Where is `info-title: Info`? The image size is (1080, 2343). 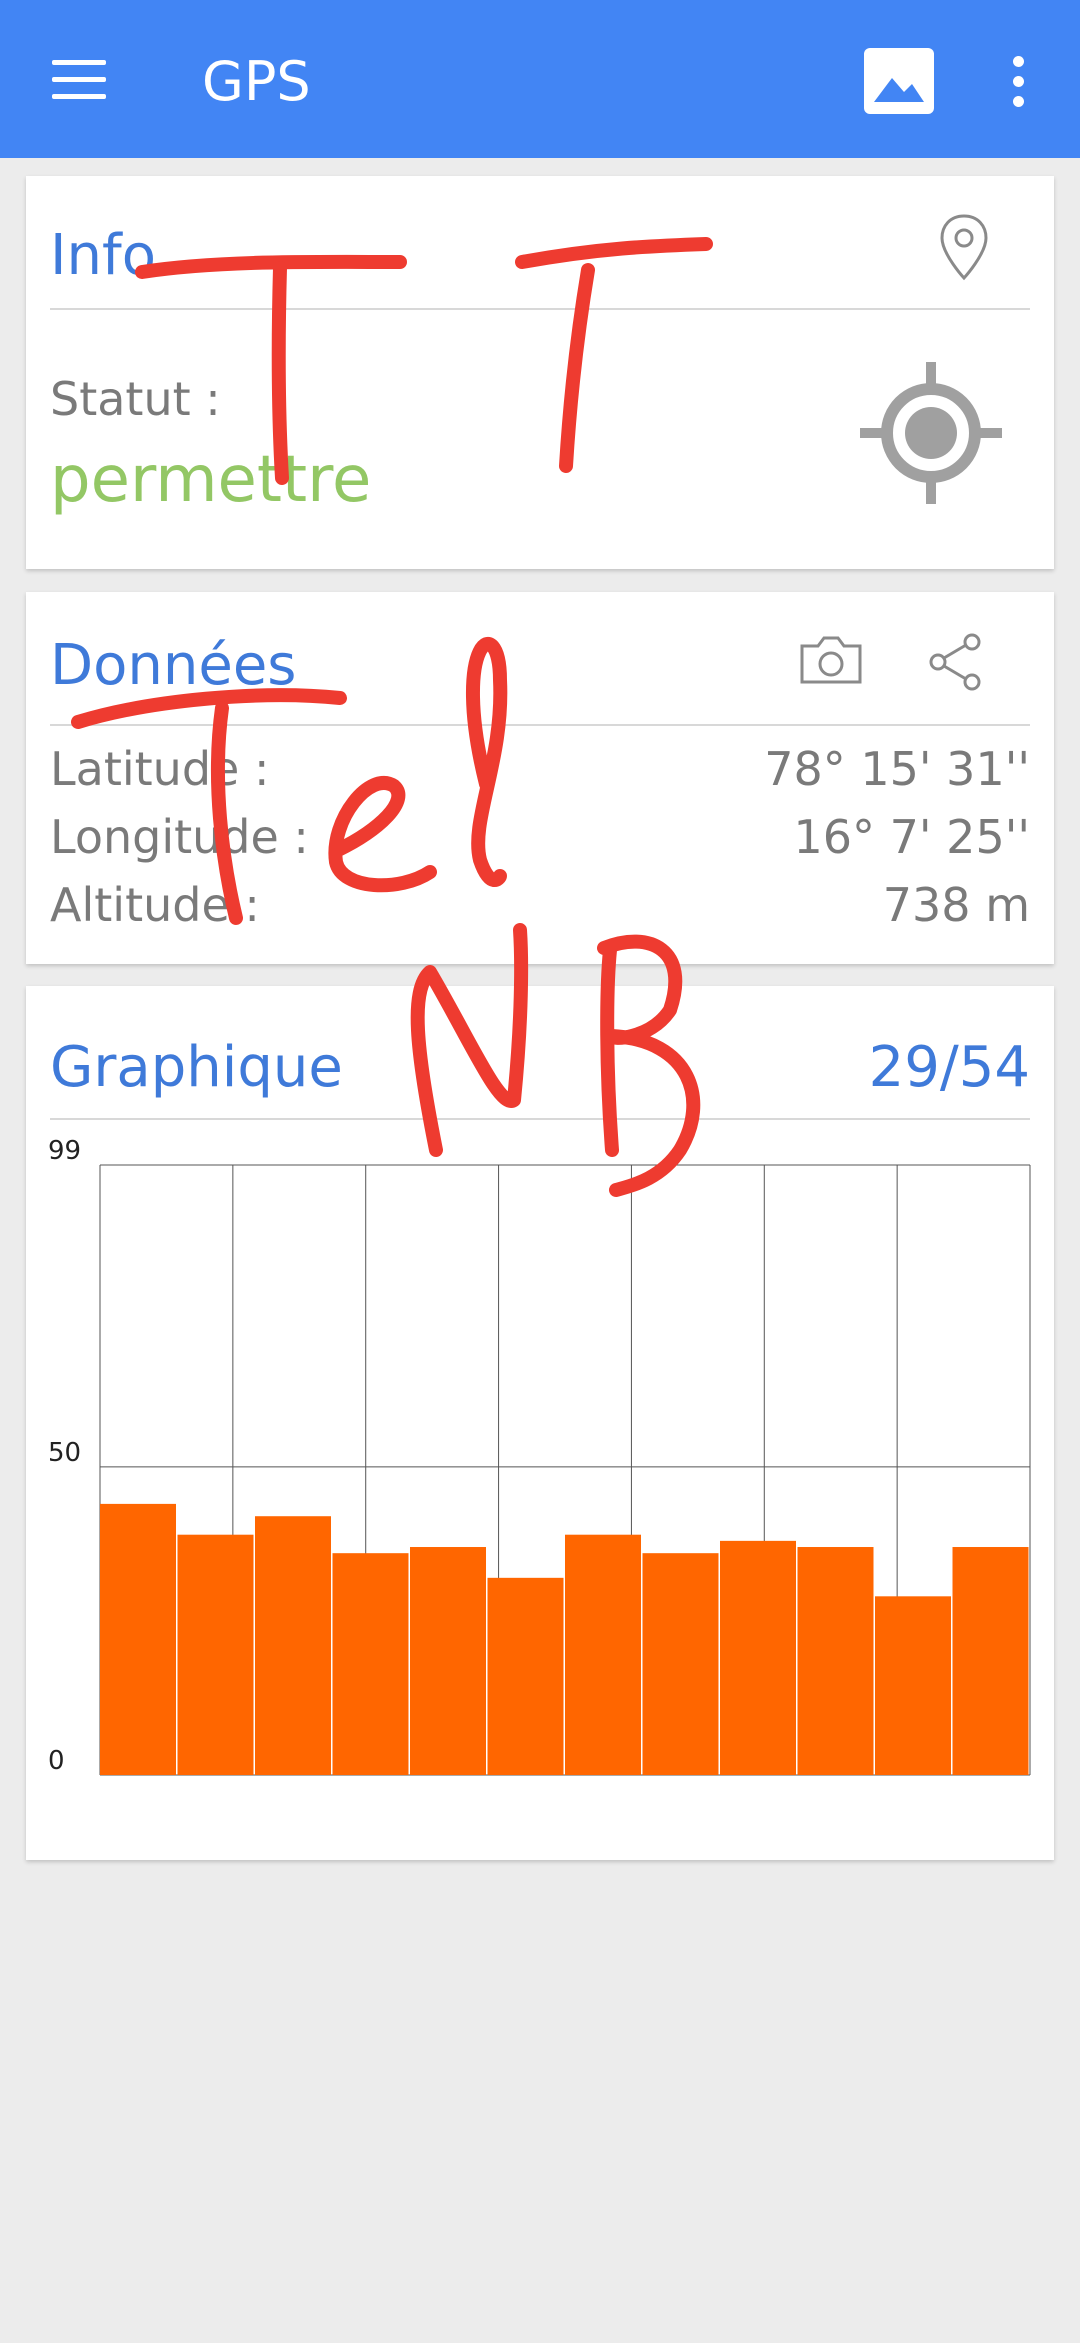
info-title: Info is located at coordinates (103, 255).